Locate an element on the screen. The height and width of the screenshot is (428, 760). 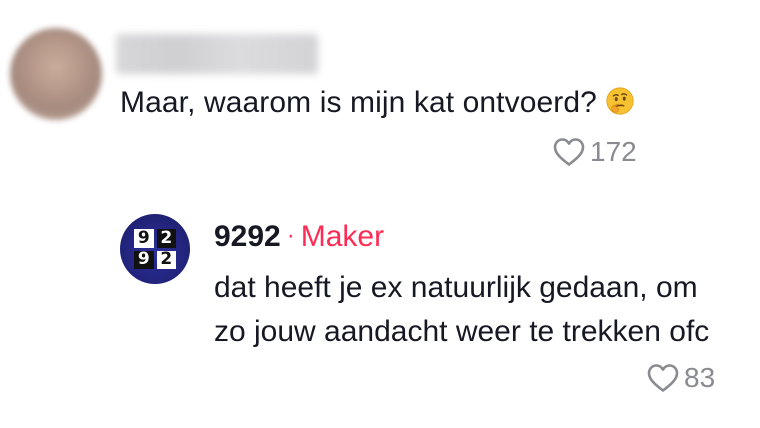
reply-avatar: 9 2 9 2 is located at coordinates (155, 249).